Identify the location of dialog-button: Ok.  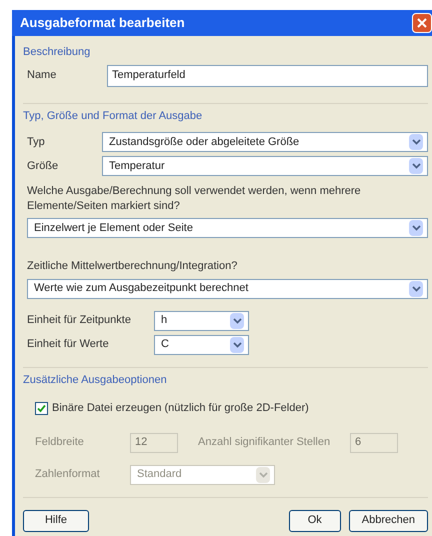
(314, 521).